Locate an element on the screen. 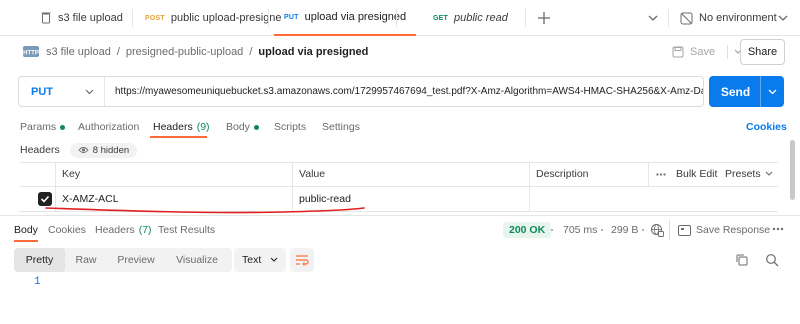 Image resolution: width=800 pixels, height=324 pixels. tab-label: Body is located at coordinates (238, 127).